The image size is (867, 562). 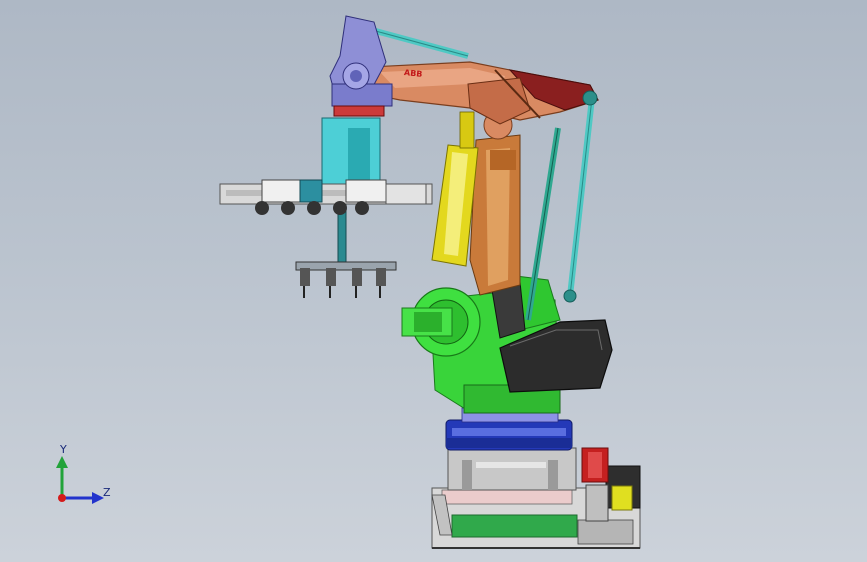 I want to click on pedestal-frame, so click(x=512, y=469).